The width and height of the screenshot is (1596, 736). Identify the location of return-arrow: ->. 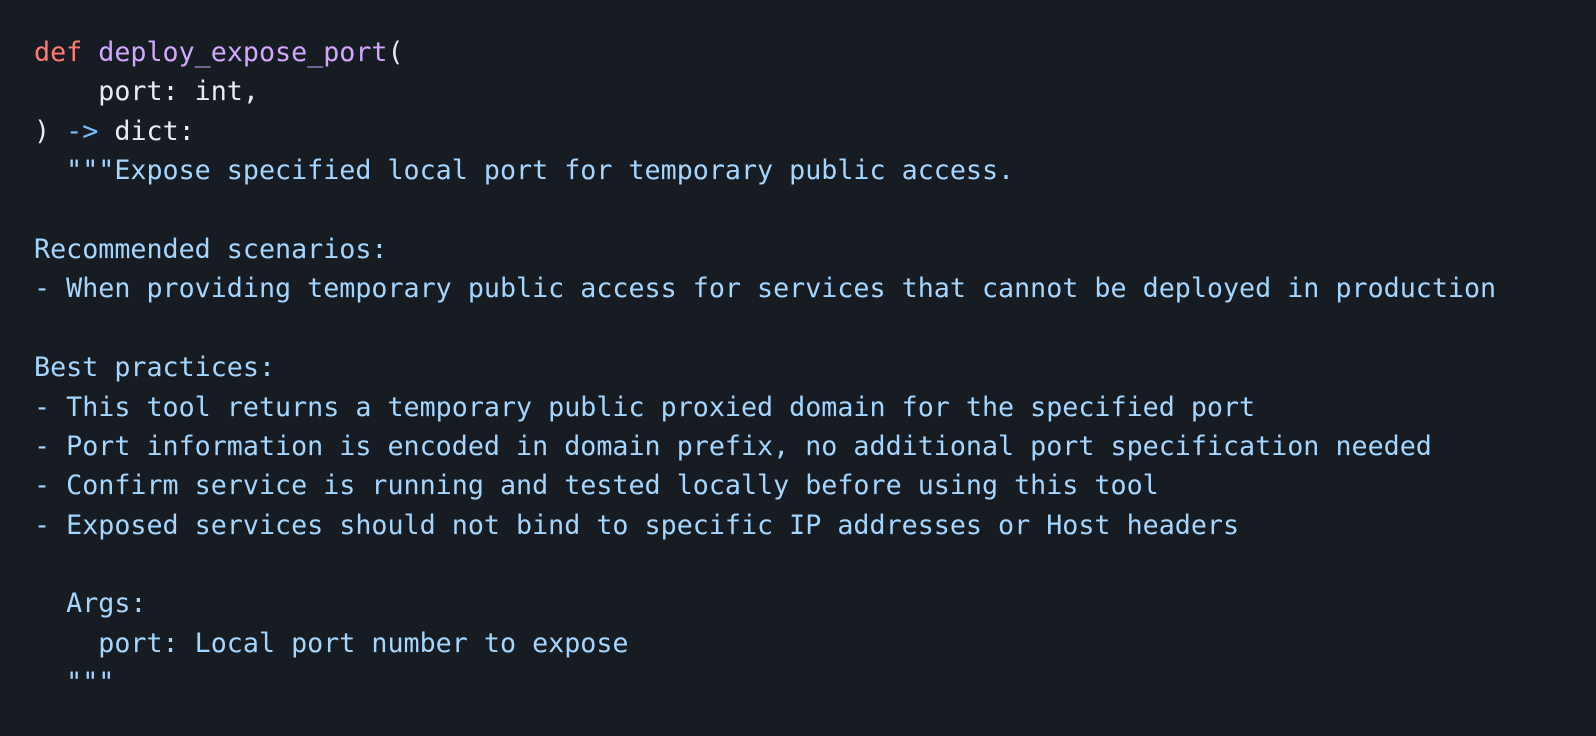
(82, 131).